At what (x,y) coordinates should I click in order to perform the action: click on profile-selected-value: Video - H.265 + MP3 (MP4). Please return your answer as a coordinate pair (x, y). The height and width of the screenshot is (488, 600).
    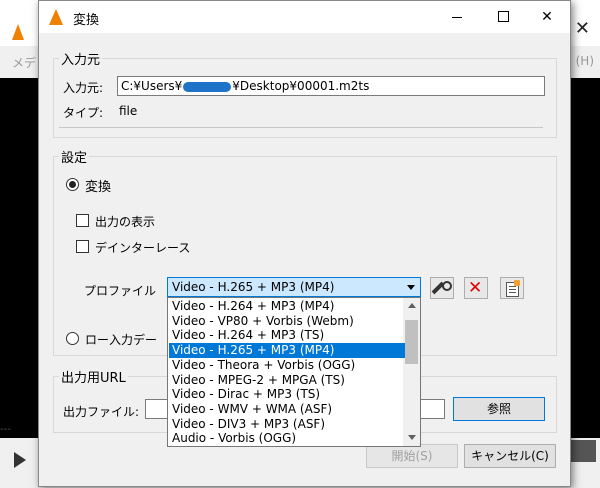
    Looking at the image, I should click on (253, 287).